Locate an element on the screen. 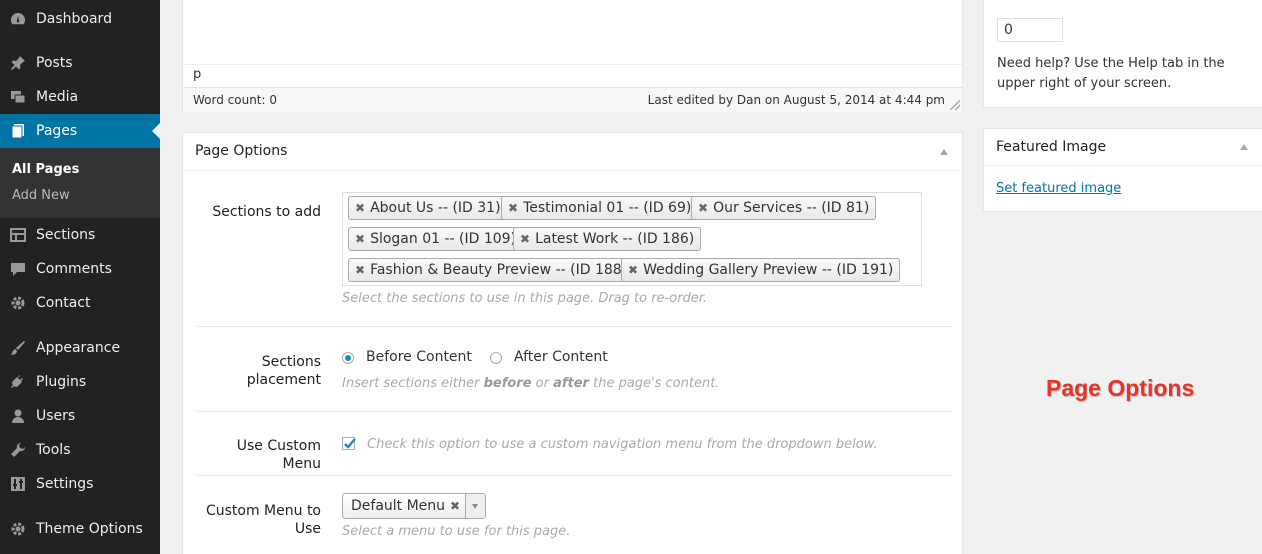 This screenshot has height=554, width=1262. plug-icon is located at coordinates (18, 382).